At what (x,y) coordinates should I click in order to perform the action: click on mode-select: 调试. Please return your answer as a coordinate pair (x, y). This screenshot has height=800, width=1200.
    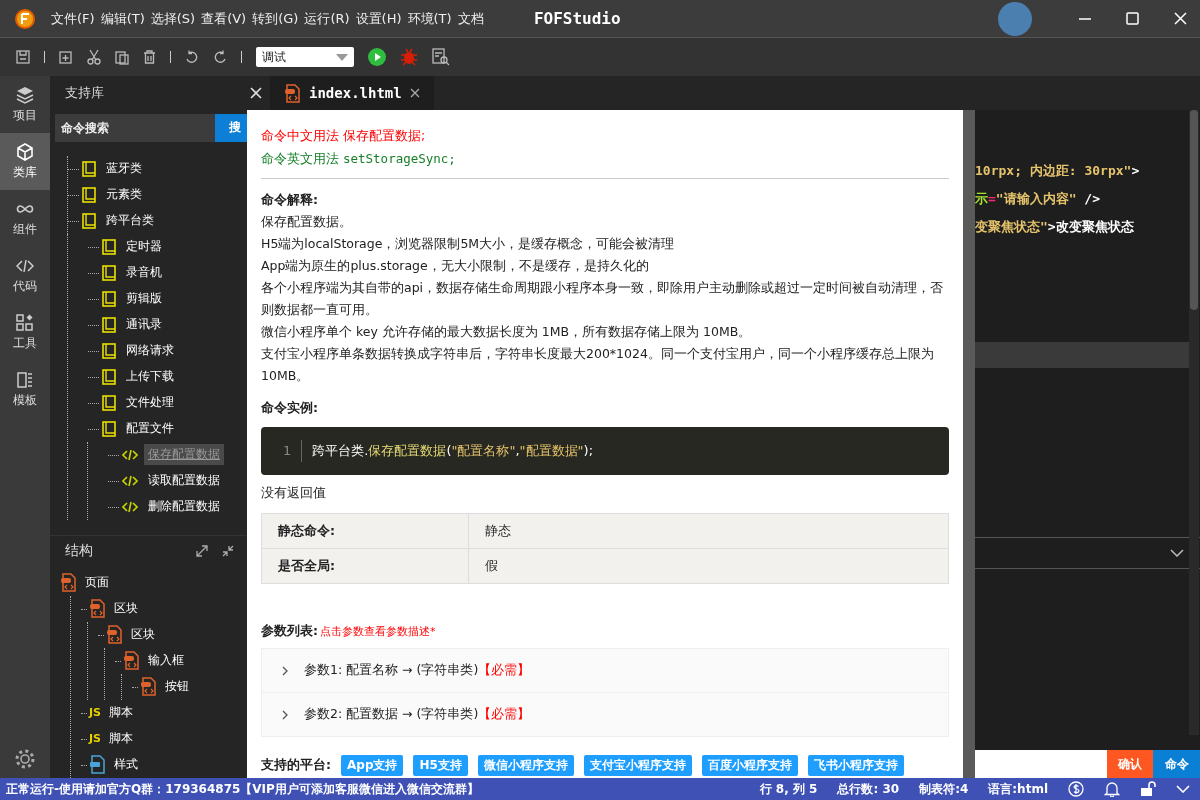
    Looking at the image, I should click on (305, 57).